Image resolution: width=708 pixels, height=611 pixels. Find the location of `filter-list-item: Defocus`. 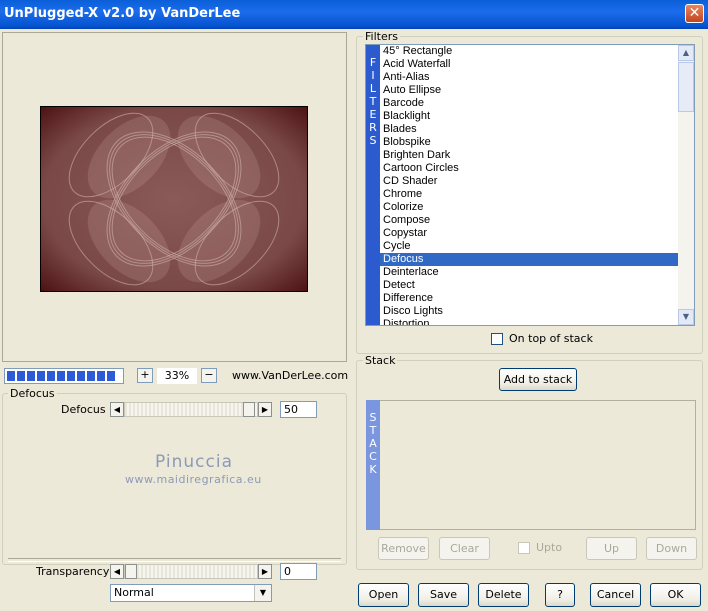

filter-list-item: Defocus is located at coordinates (529, 259).